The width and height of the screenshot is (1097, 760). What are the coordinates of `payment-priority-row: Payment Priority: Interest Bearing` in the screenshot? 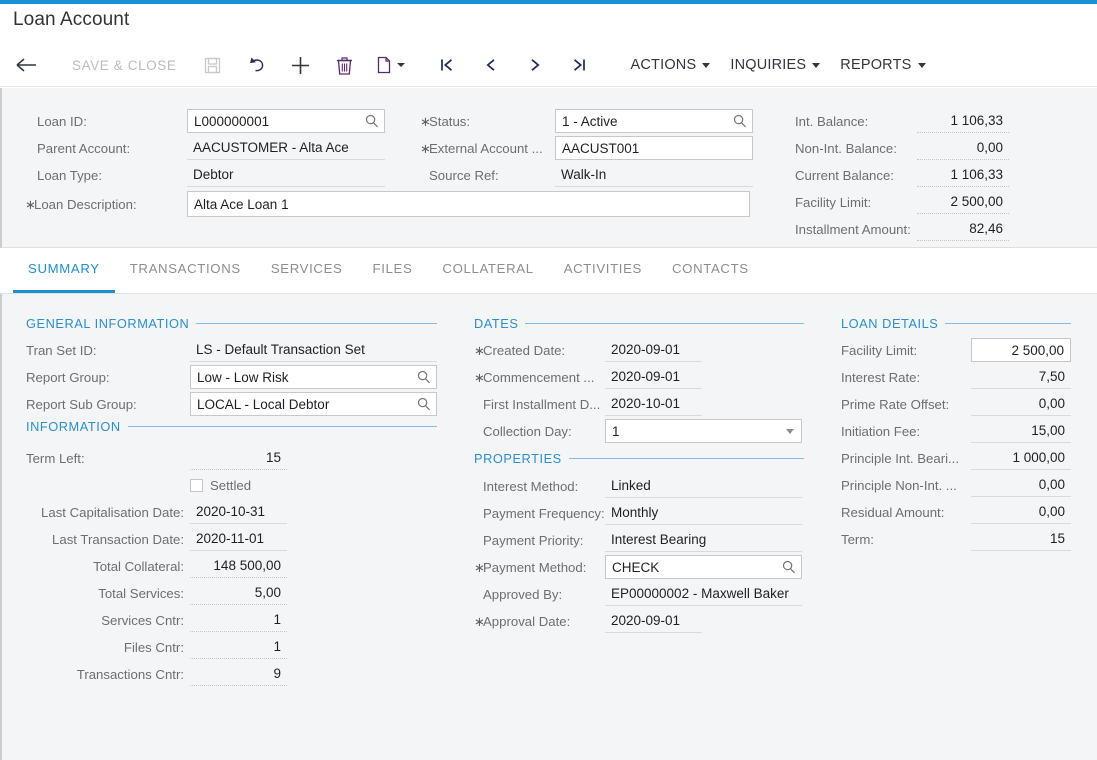 It's located at (638, 540).